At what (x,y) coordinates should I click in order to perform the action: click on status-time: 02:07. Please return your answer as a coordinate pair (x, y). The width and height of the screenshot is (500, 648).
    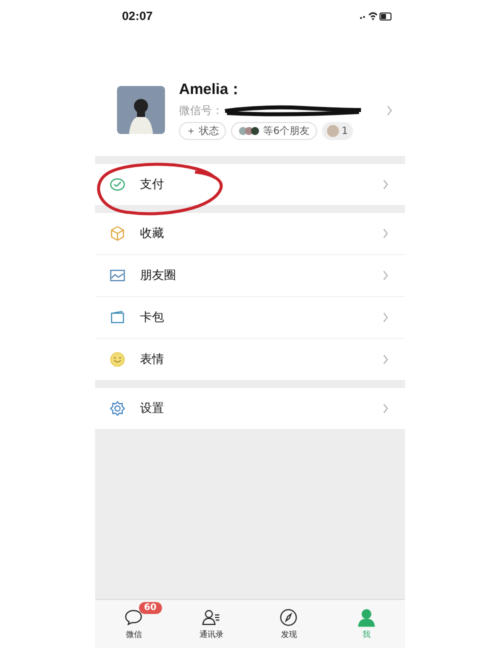
    Looking at the image, I should click on (137, 16).